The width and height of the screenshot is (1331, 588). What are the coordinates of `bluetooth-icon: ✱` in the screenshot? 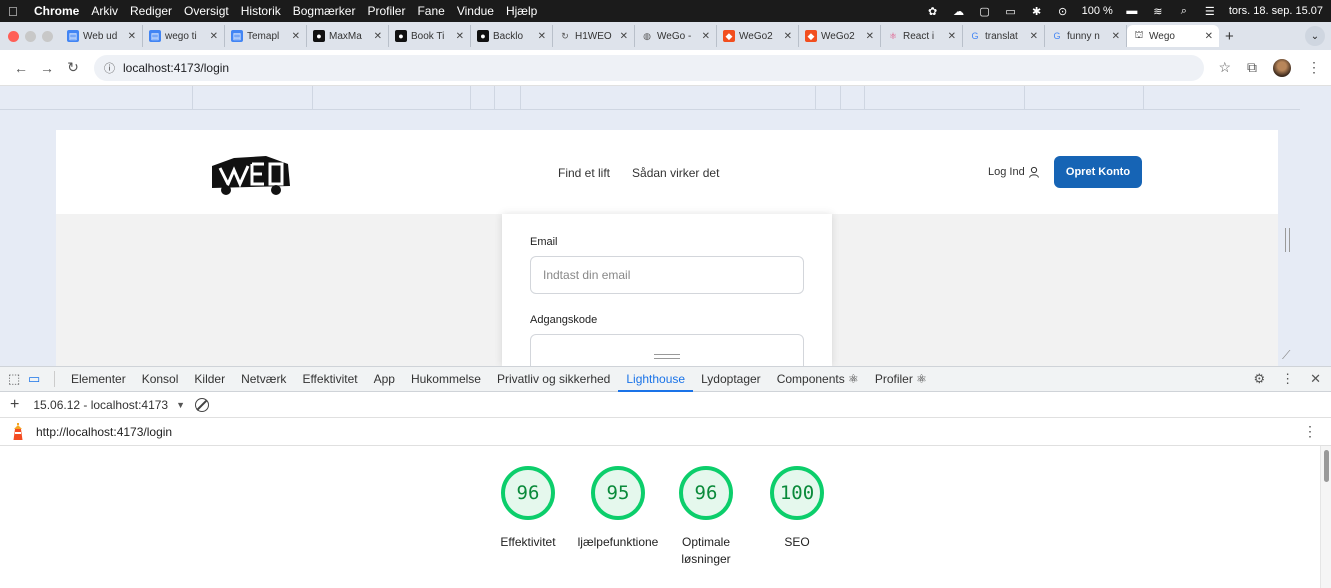 It's located at (1037, 11).